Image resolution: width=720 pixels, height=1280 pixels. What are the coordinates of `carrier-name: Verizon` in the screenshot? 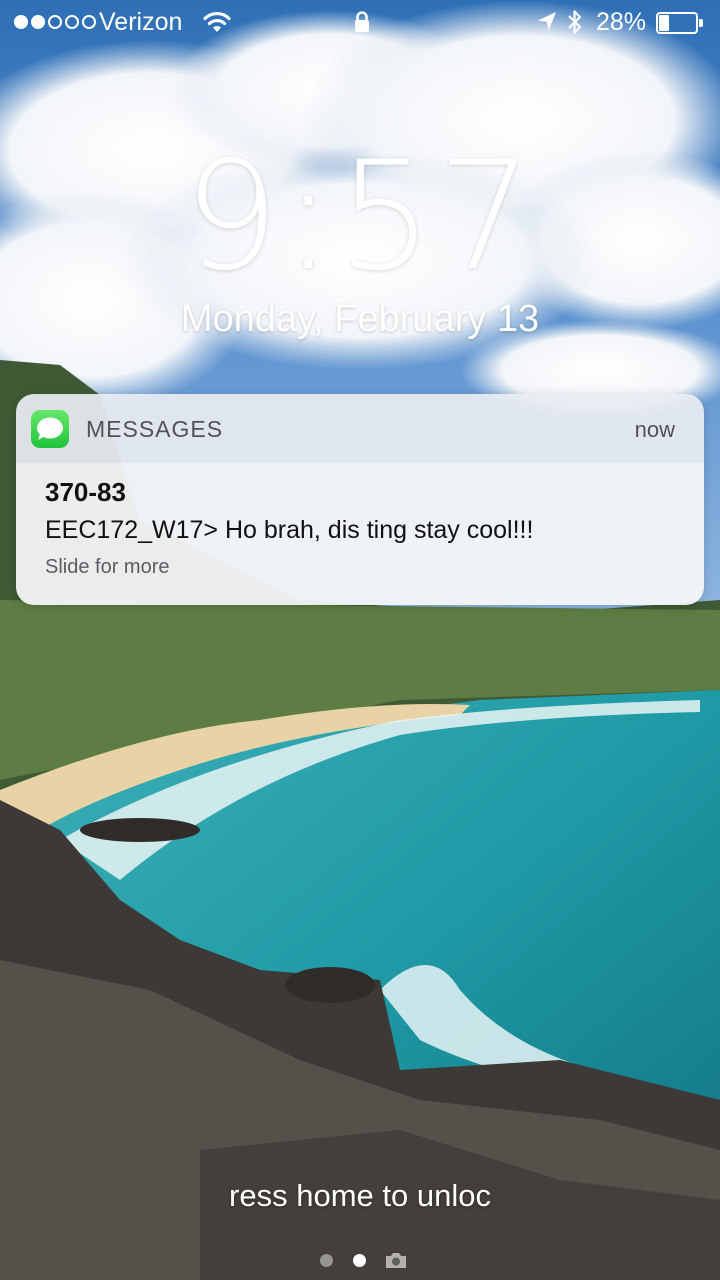 It's located at (141, 22).